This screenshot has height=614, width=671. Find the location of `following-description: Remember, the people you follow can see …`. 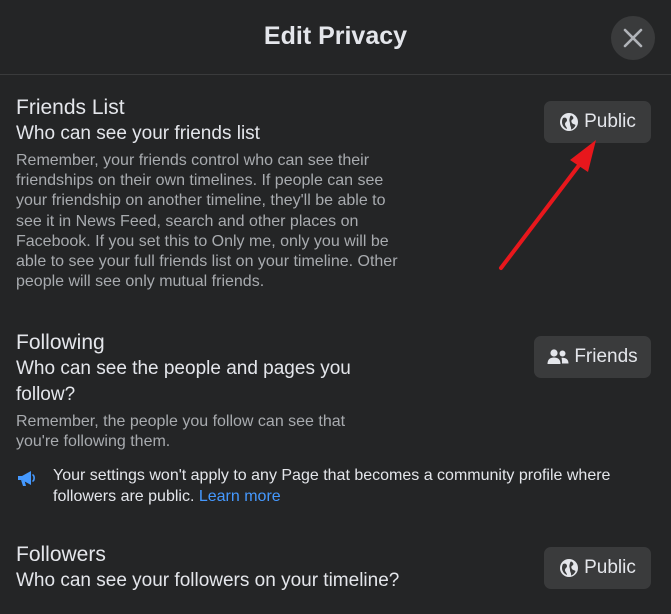

following-description: Remember, the people you follow can see … is located at coordinates (181, 432).